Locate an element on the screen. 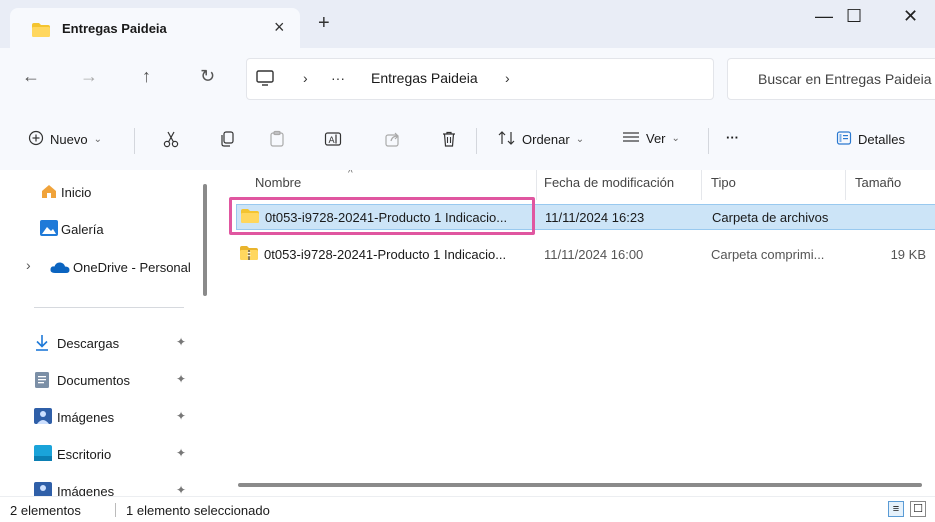 This screenshot has width=935, height=522. selection-count: 1 elemento seleccionado is located at coordinates (198, 510).